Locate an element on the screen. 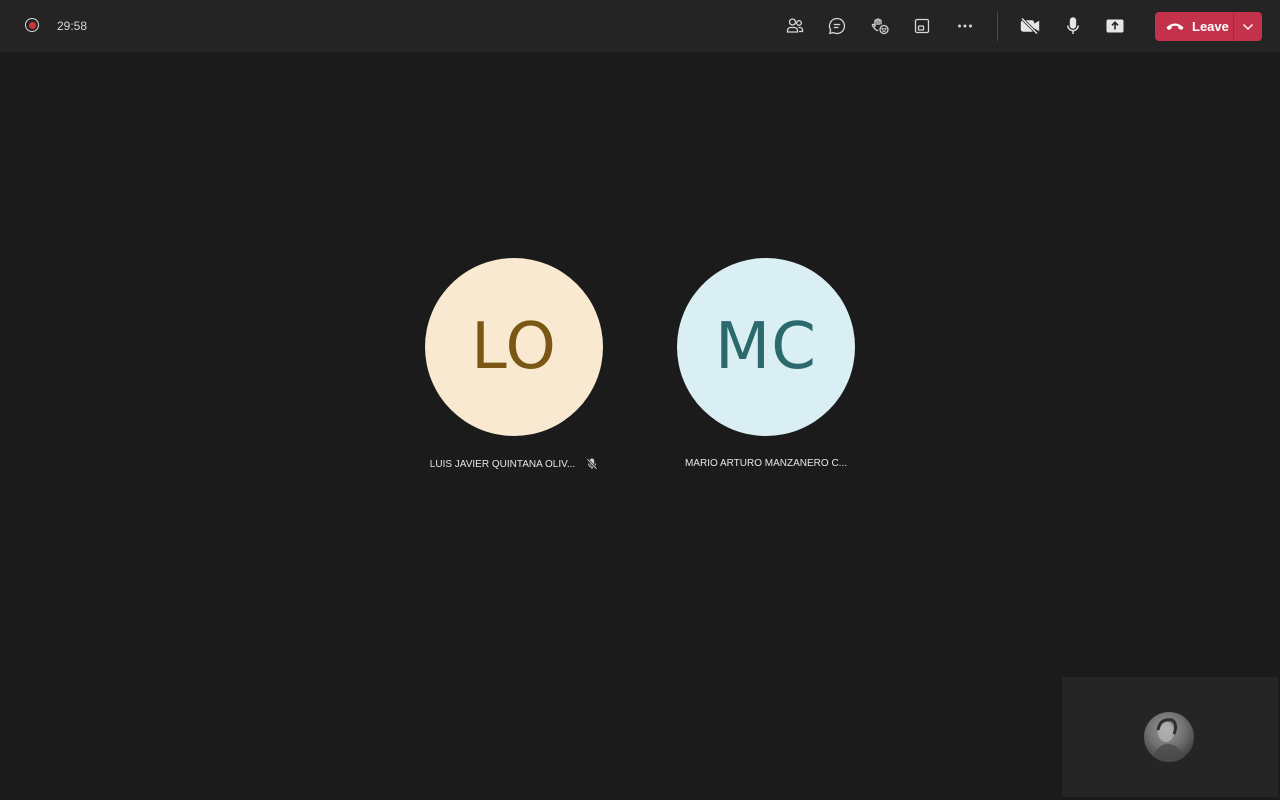 The width and height of the screenshot is (1280, 800). share-screen-button is located at coordinates (1115, 26).